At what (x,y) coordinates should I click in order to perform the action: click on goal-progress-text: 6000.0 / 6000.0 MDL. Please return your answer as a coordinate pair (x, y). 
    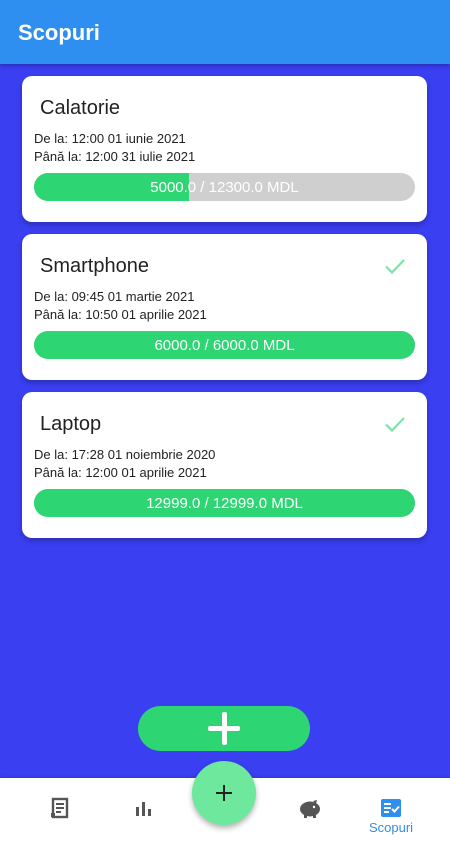
    Looking at the image, I should click on (224, 345).